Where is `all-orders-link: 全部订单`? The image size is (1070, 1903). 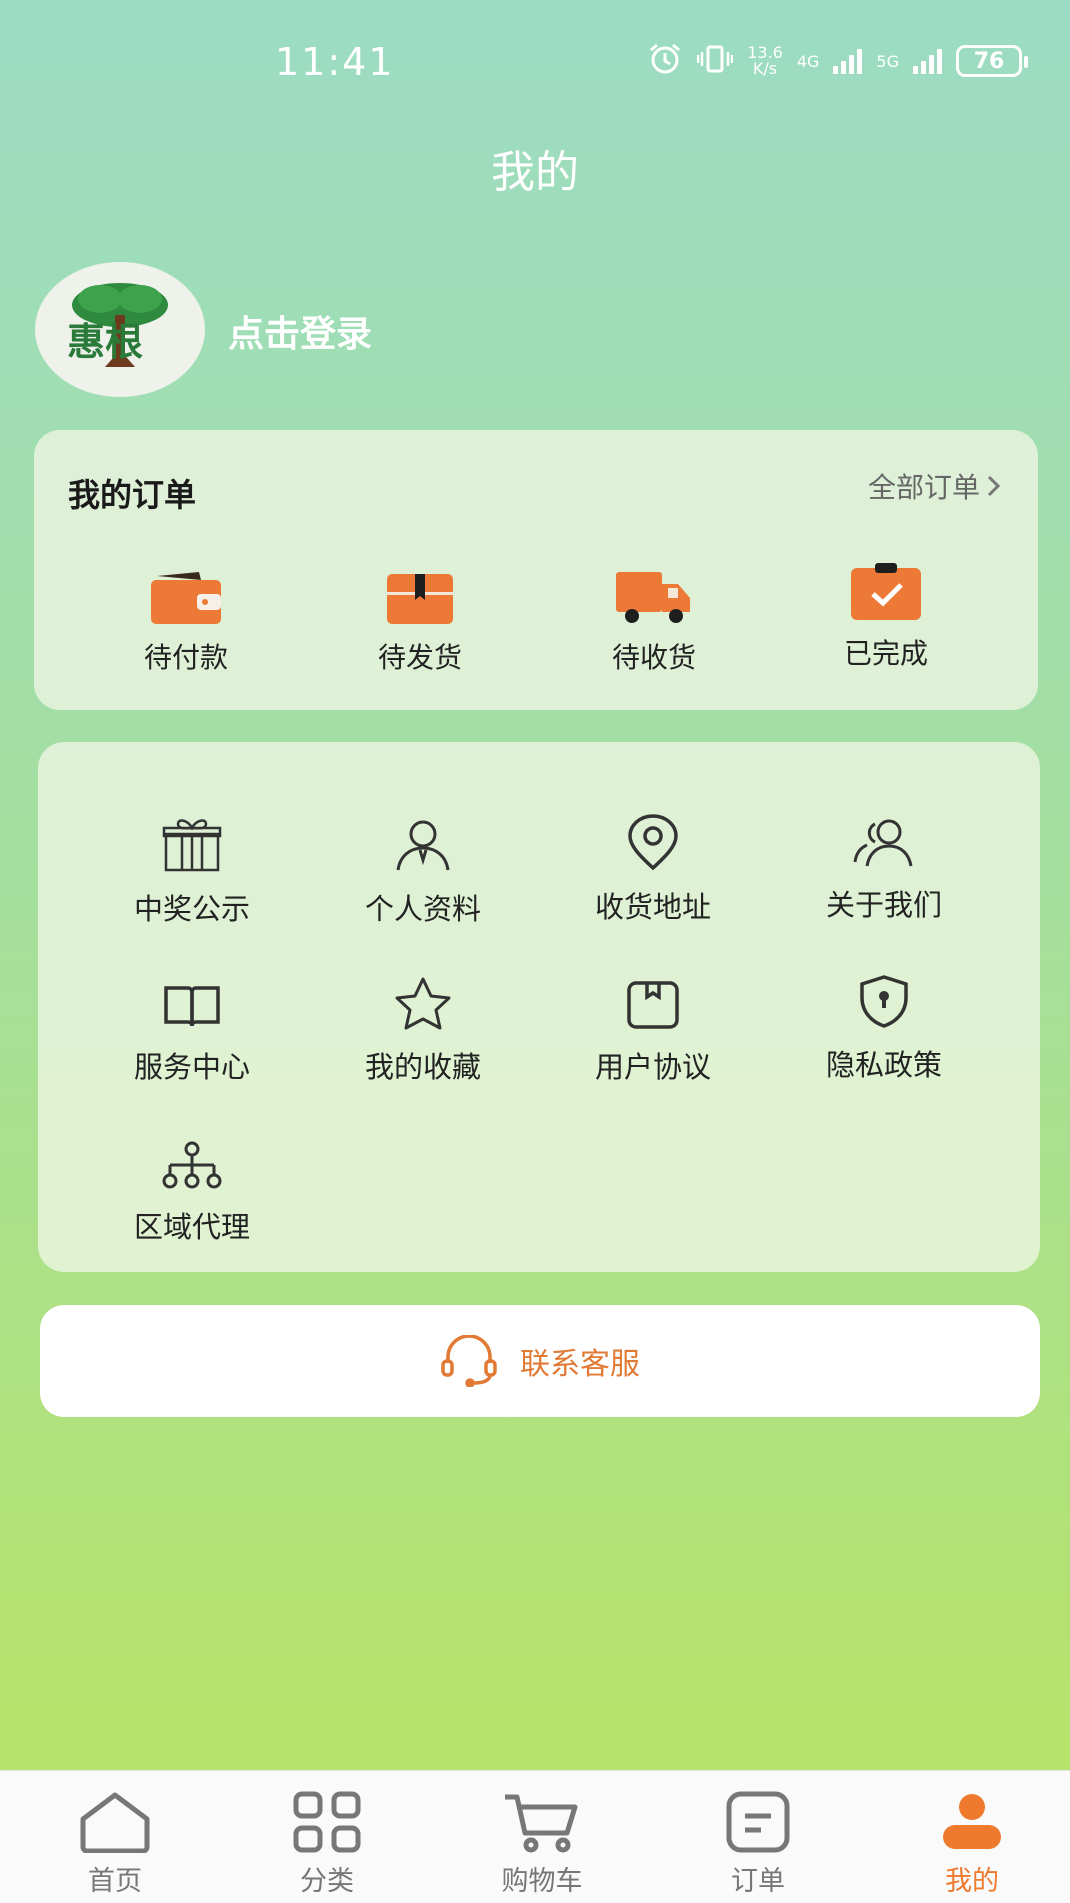
all-orders-link: 全部订单 is located at coordinates (935, 486).